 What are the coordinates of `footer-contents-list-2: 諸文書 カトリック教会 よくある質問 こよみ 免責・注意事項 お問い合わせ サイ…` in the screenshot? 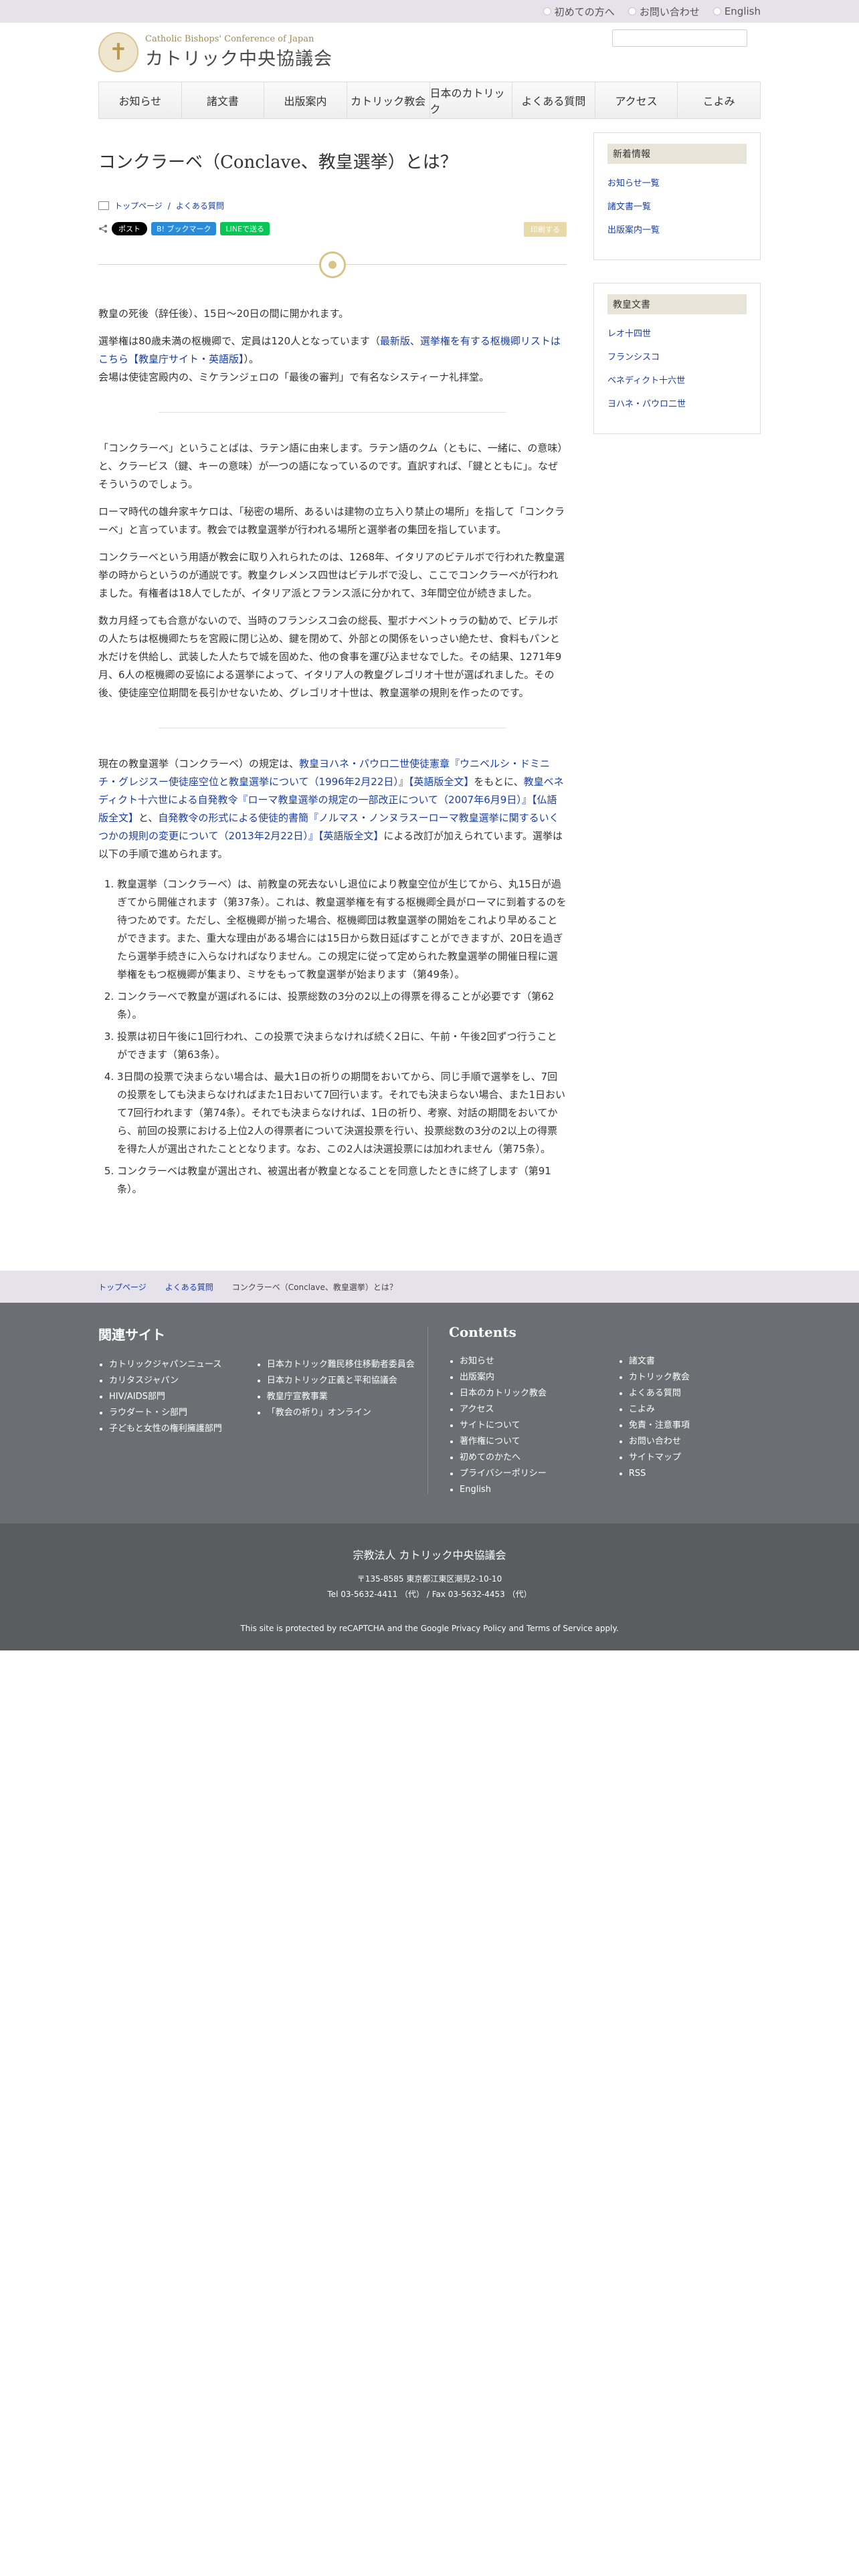 It's located at (689, 1426).